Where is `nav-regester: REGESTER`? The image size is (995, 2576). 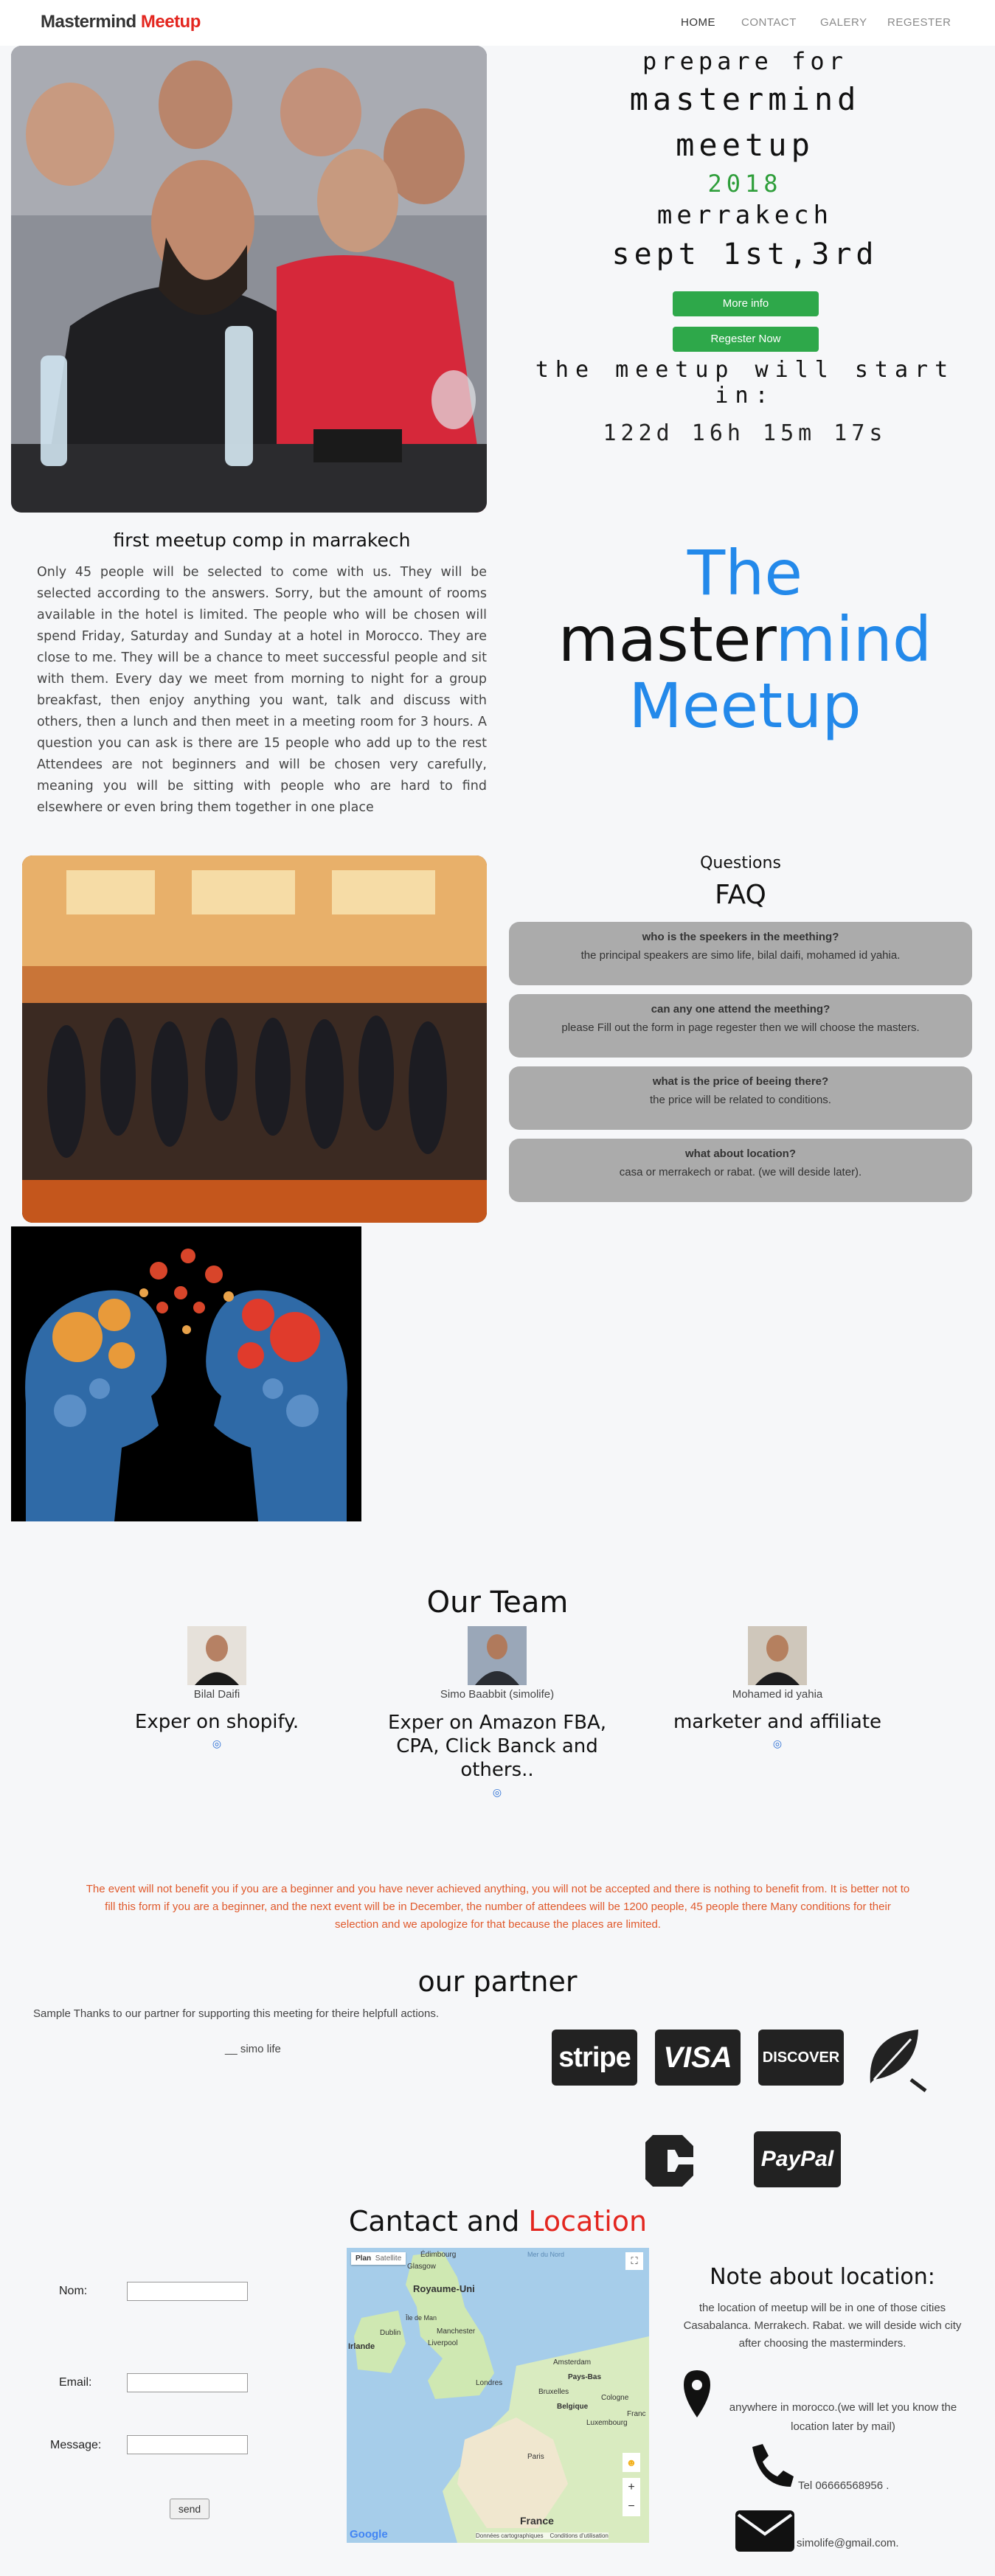 nav-regester: REGESTER is located at coordinates (919, 22).